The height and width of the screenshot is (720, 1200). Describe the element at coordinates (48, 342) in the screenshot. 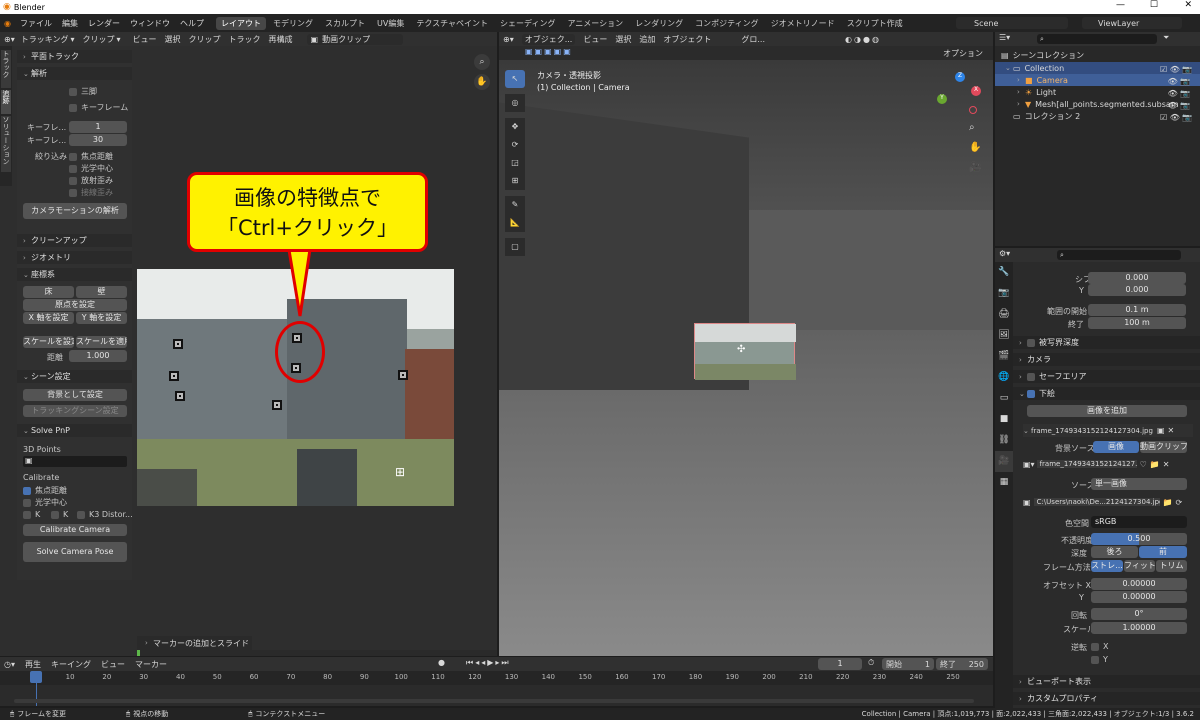

I see `set-scale-button: スケールを設定` at that location.